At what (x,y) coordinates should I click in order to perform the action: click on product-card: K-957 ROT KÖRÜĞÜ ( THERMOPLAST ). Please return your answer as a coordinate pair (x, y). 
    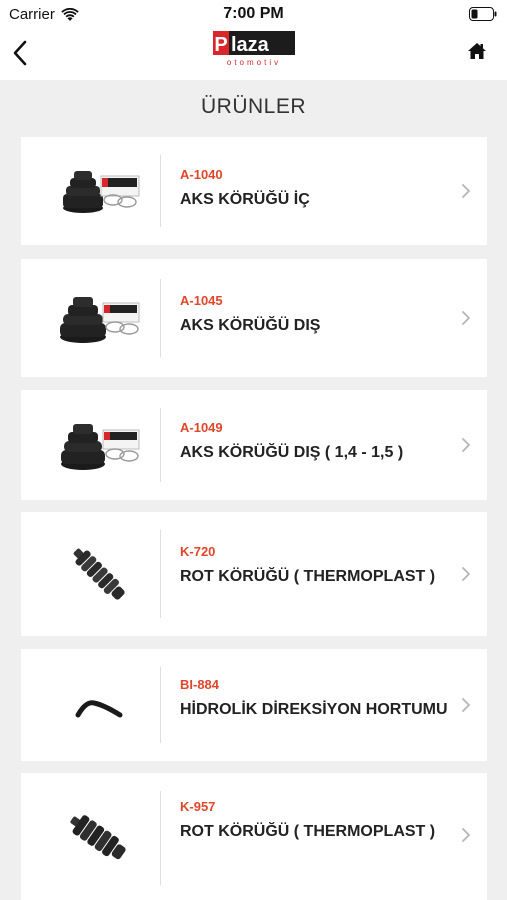
    Looking at the image, I should click on (254, 836).